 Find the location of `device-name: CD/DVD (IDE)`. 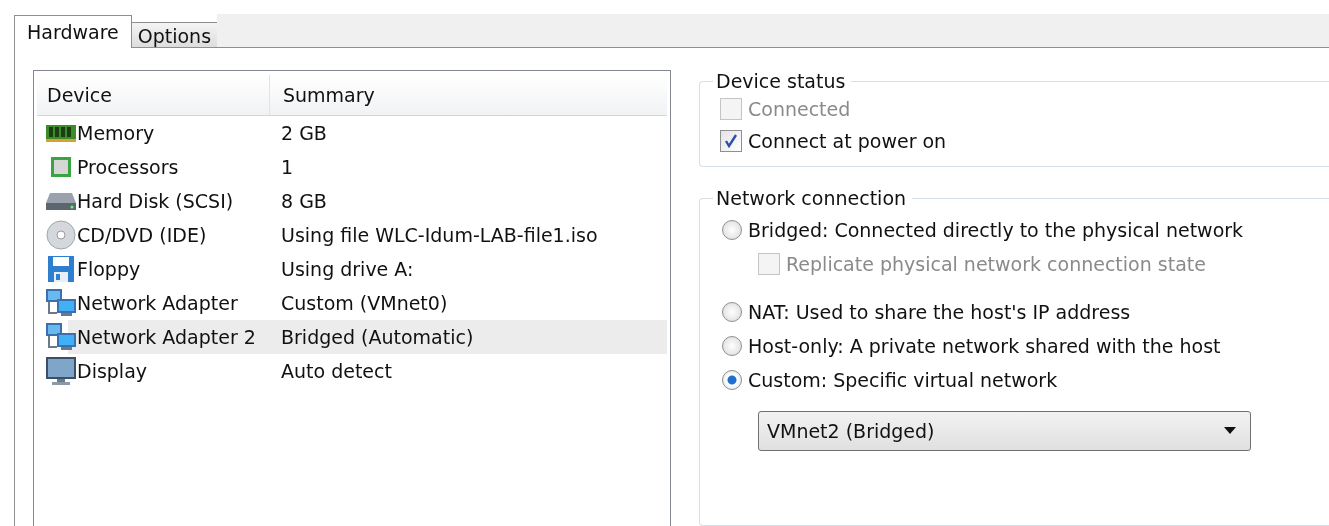

device-name: CD/DVD (IDE) is located at coordinates (142, 235).